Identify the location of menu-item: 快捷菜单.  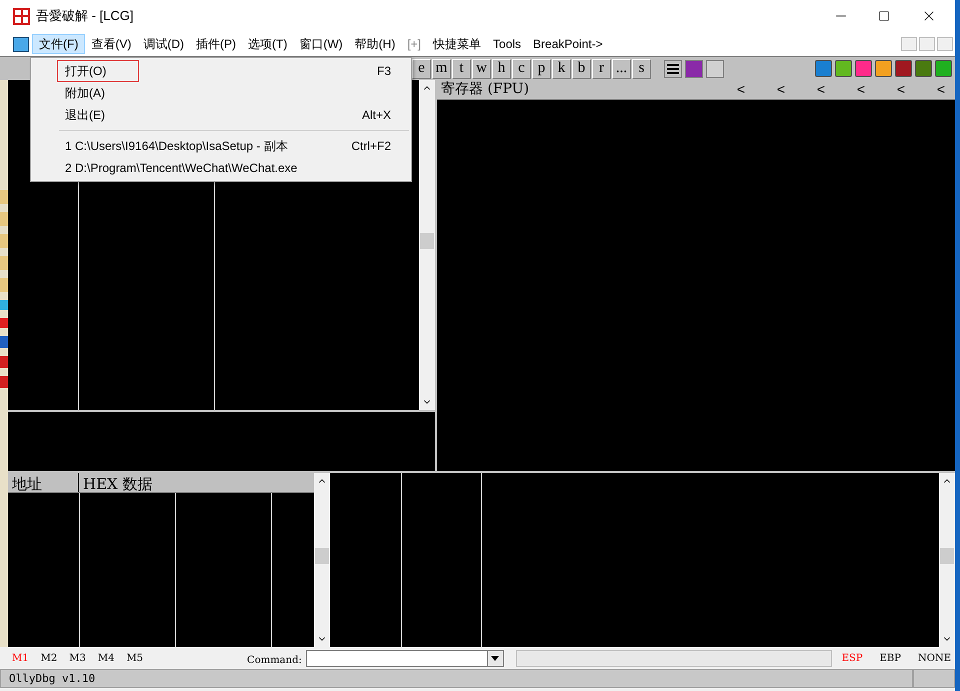
(457, 44).